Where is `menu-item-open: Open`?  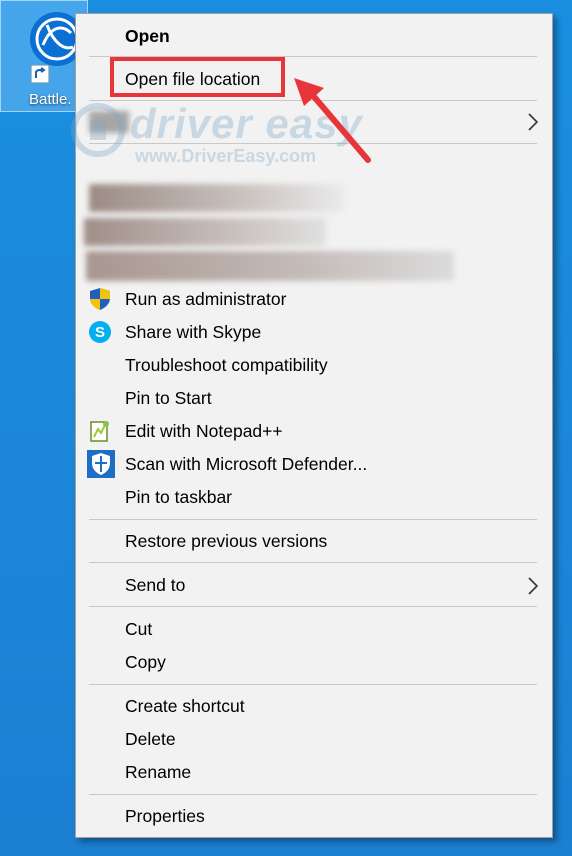
menu-item-open: Open is located at coordinates (314, 36).